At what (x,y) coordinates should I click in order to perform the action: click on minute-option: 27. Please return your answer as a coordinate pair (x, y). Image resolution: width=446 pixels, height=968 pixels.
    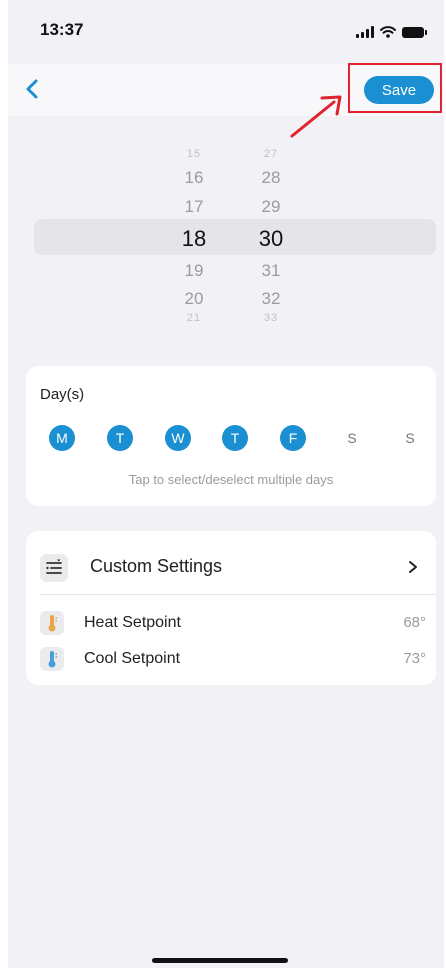
    Looking at the image, I should click on (271, 154).